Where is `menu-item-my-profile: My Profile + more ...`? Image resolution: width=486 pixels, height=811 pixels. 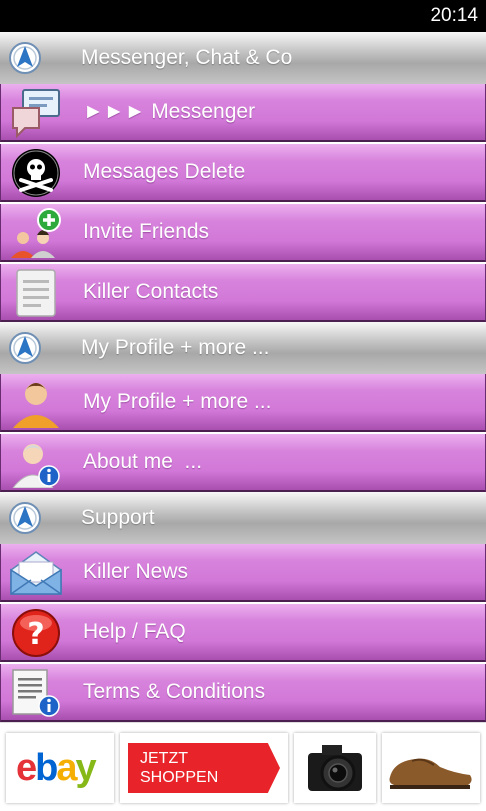
menu-item-my-profile: My Profile + more ... is located at coordinates (243, 403).